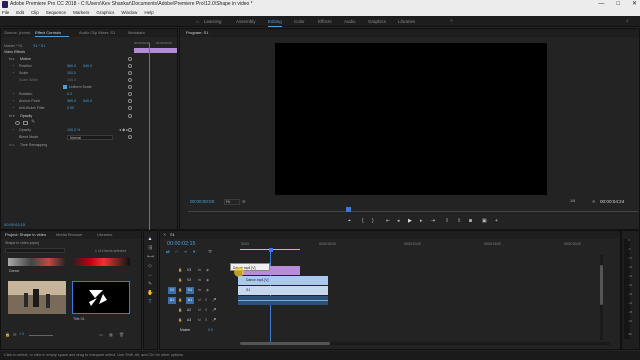 This screenshot has height=360, width=640. What do you see at coordinates (283, 280) in the screenshot?
I see `clip-dance-video: Dance.mp4 [V]` at bounding box center [283, 280].